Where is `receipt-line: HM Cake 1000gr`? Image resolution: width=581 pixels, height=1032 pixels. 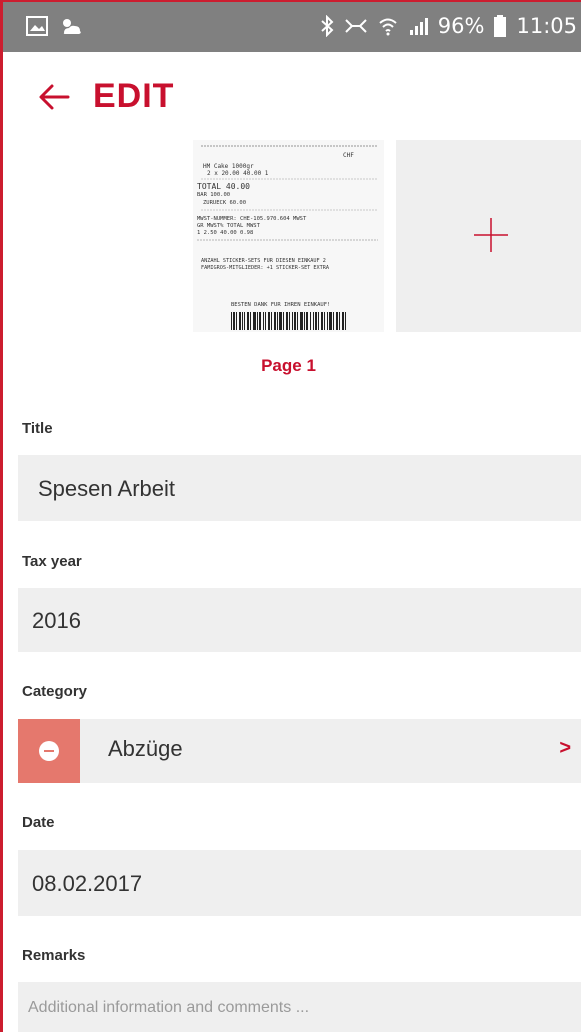 receipt-line: HM Cake 1000gr is located at coordinates (228, 166).